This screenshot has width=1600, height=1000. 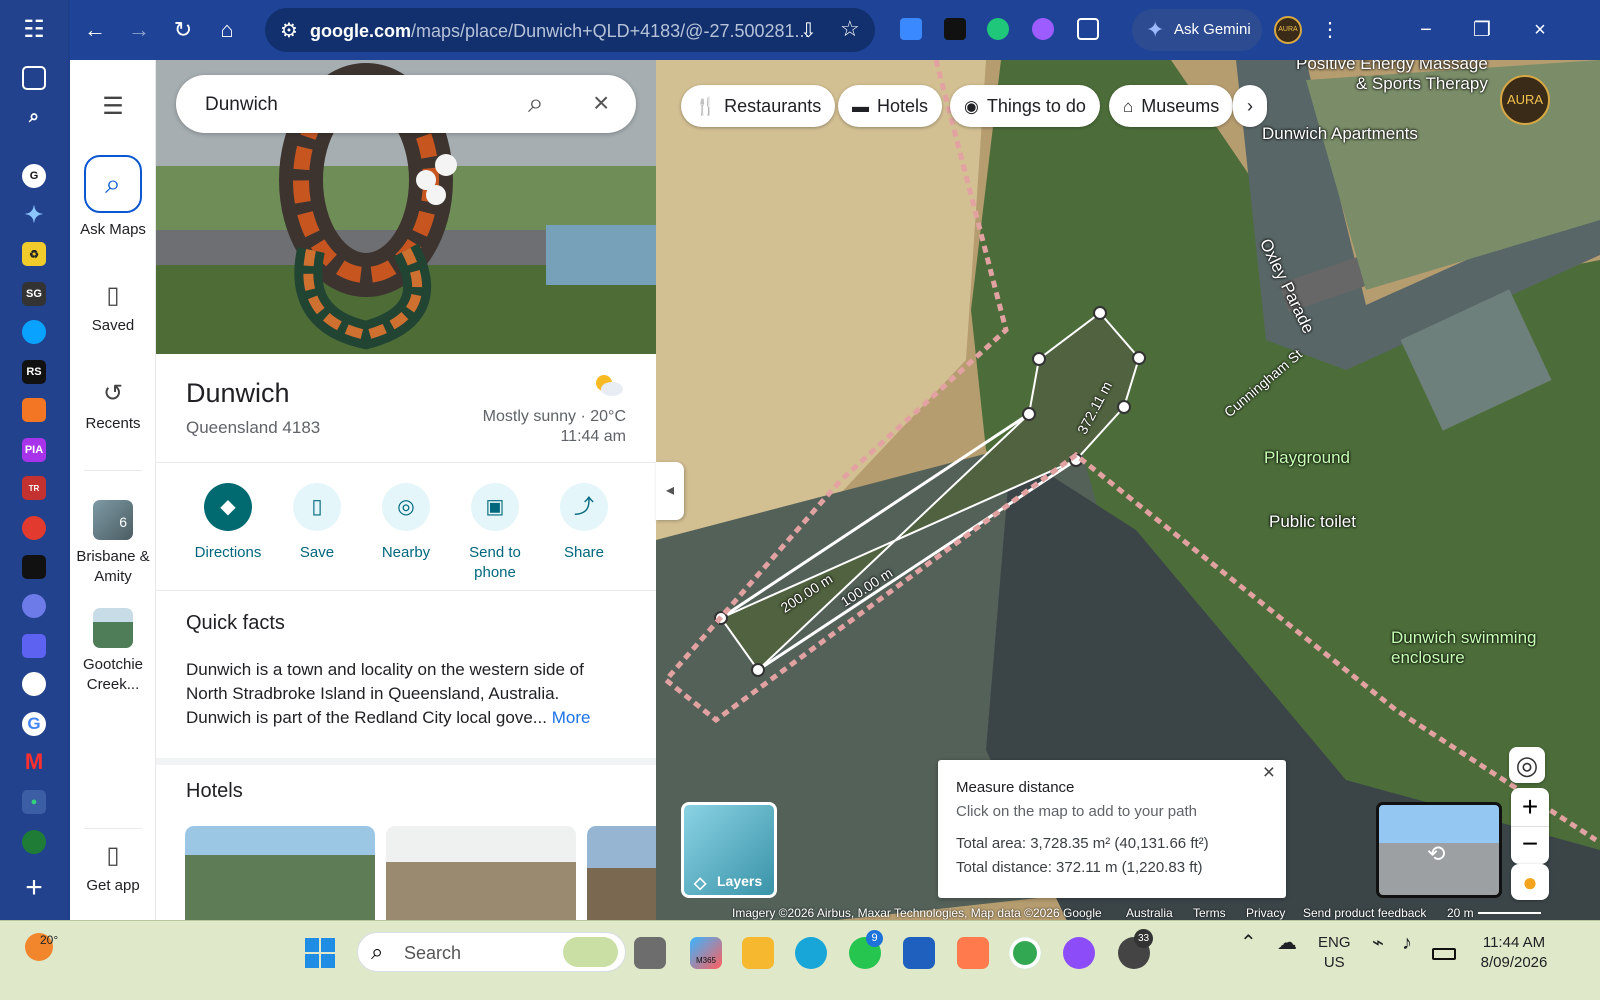 I want to click on search-input: Dunwich, so click(x=241, y=105).